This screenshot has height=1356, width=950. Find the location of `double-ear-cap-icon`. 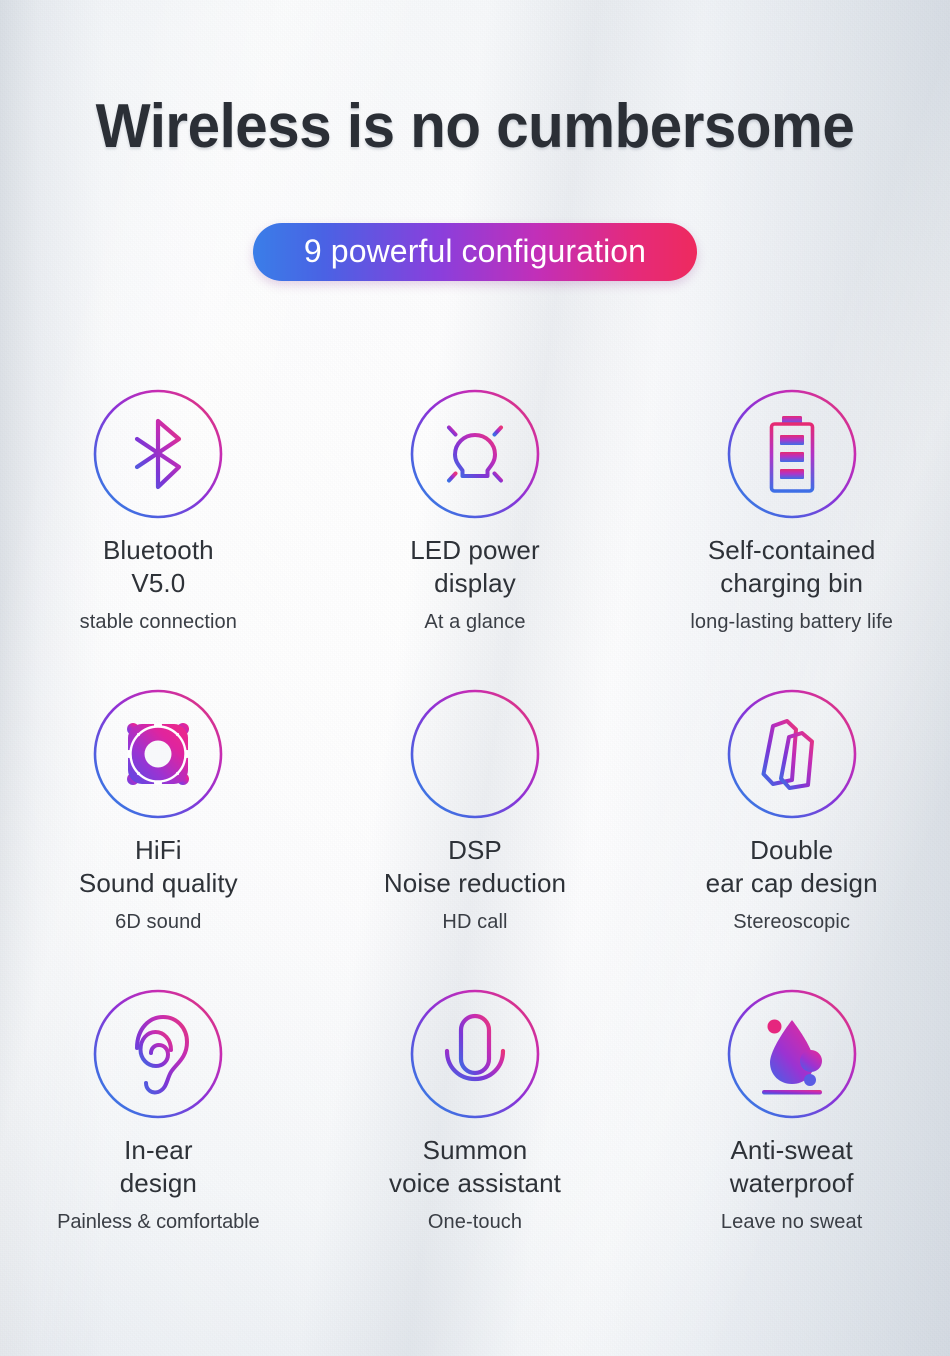

double-ear-cap-icon is located at coordinates (792, 754).